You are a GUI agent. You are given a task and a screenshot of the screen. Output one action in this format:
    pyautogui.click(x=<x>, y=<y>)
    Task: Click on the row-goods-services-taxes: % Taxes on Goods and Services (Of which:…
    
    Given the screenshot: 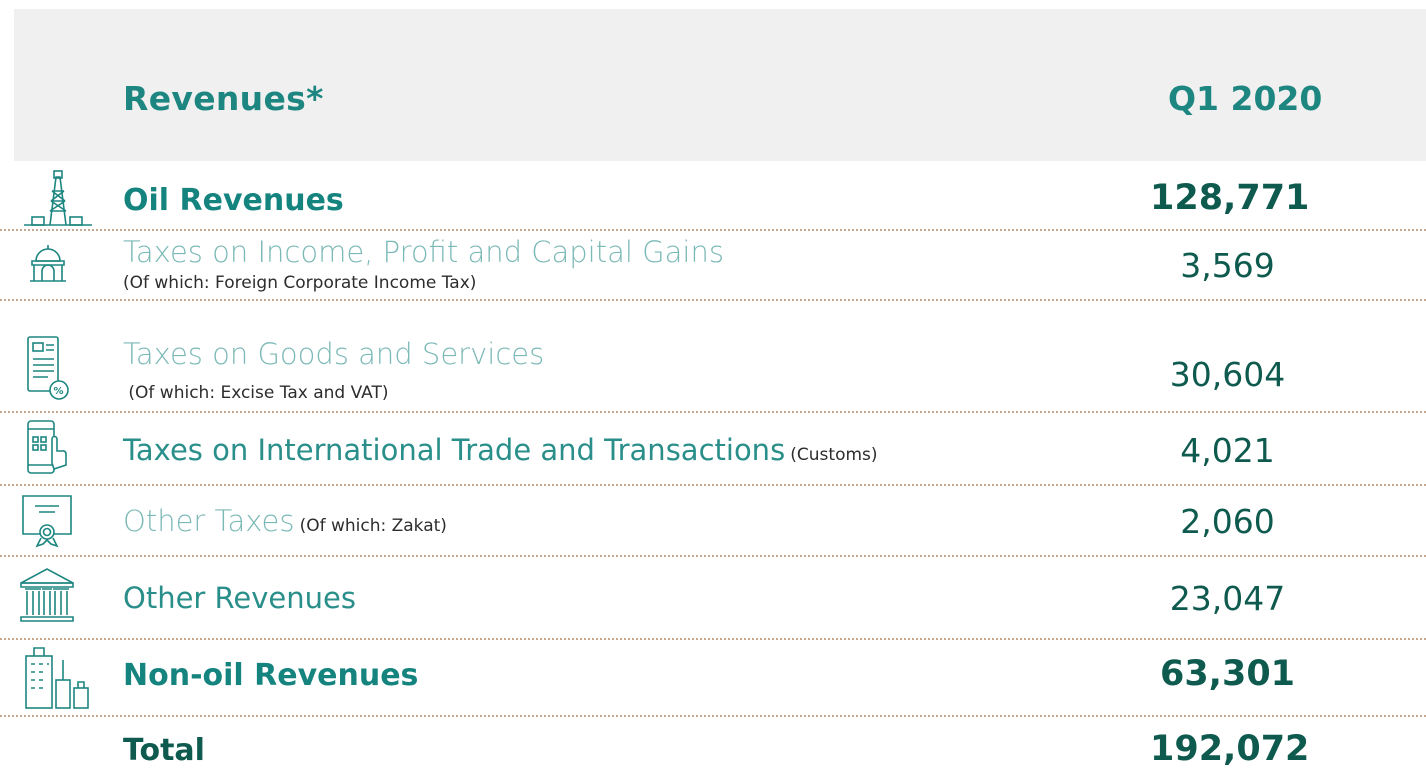 What is the action you would take?
    pyautogui.click(x=713, y=356)
    